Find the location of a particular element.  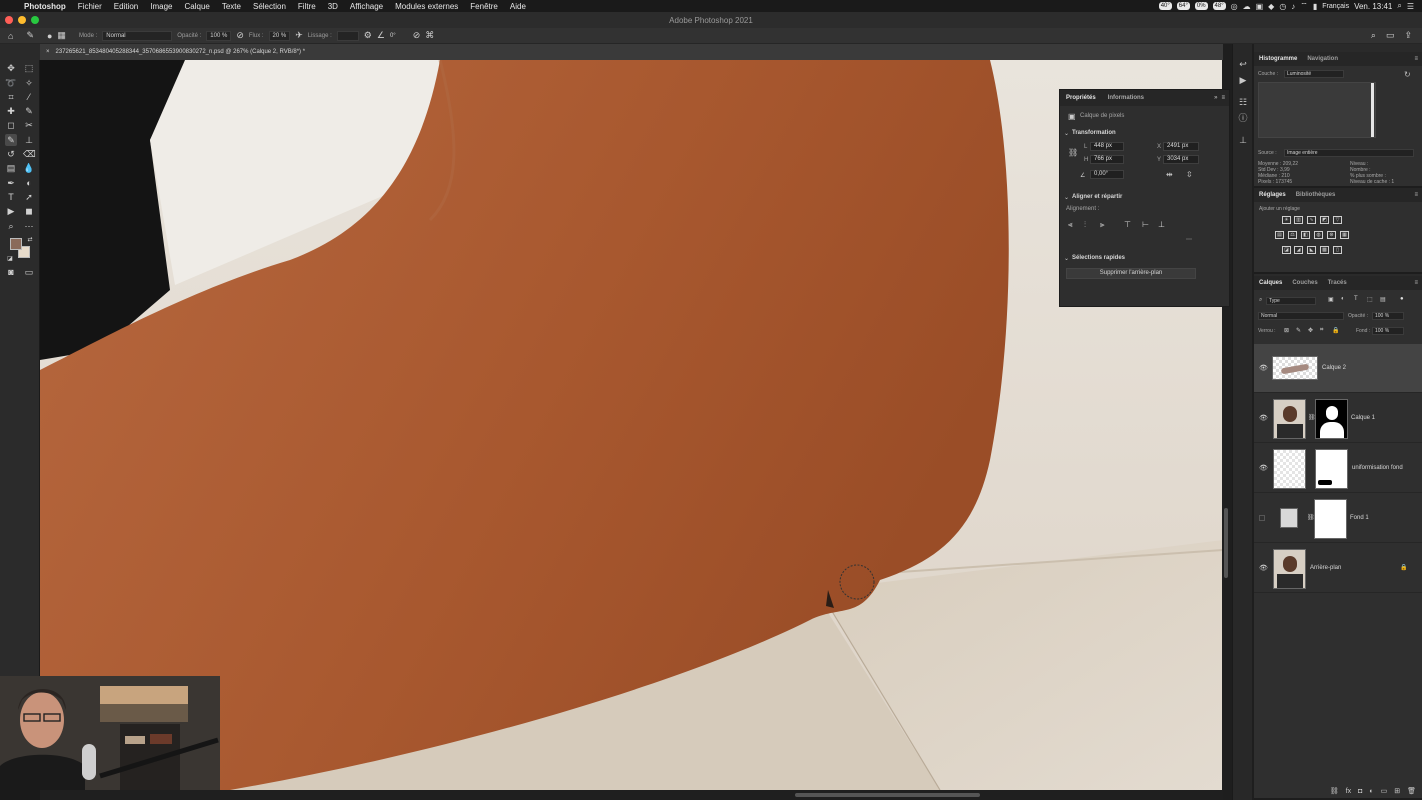

posterize-adj-icon: ◢ is located at coordinates (1298, 250).